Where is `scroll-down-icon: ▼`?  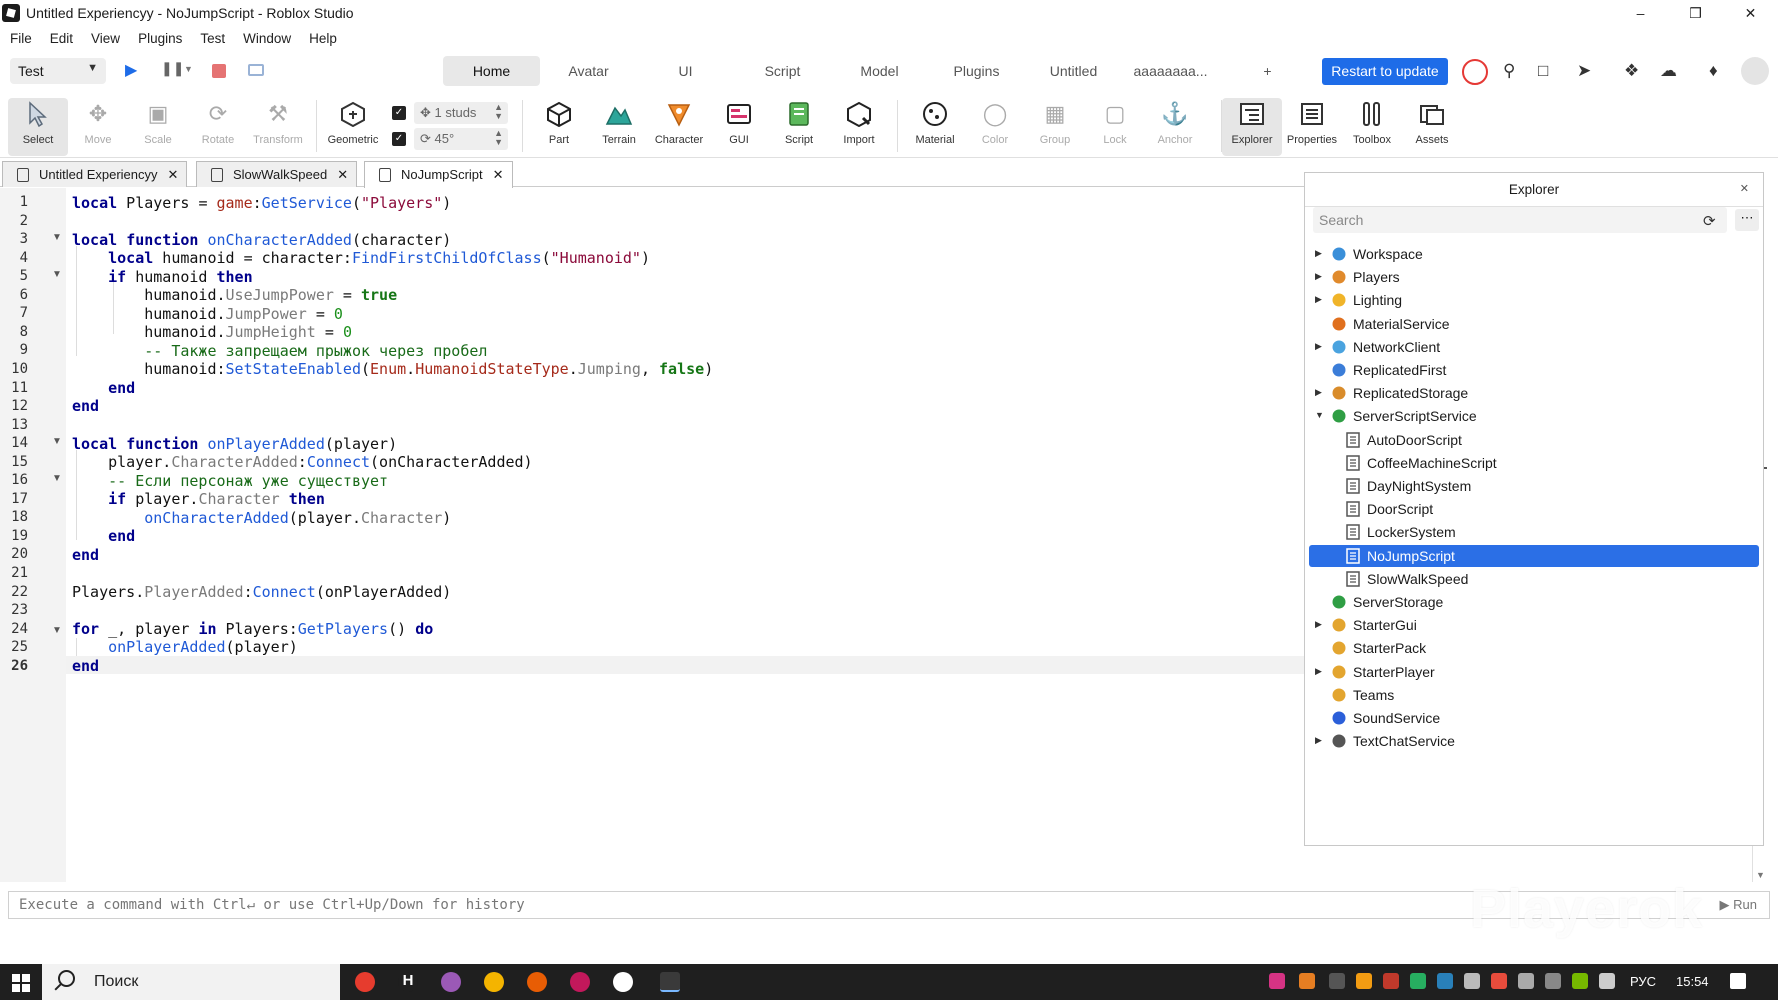 scroll-down-icon: ▼ is located at coordinates (1760, 875).